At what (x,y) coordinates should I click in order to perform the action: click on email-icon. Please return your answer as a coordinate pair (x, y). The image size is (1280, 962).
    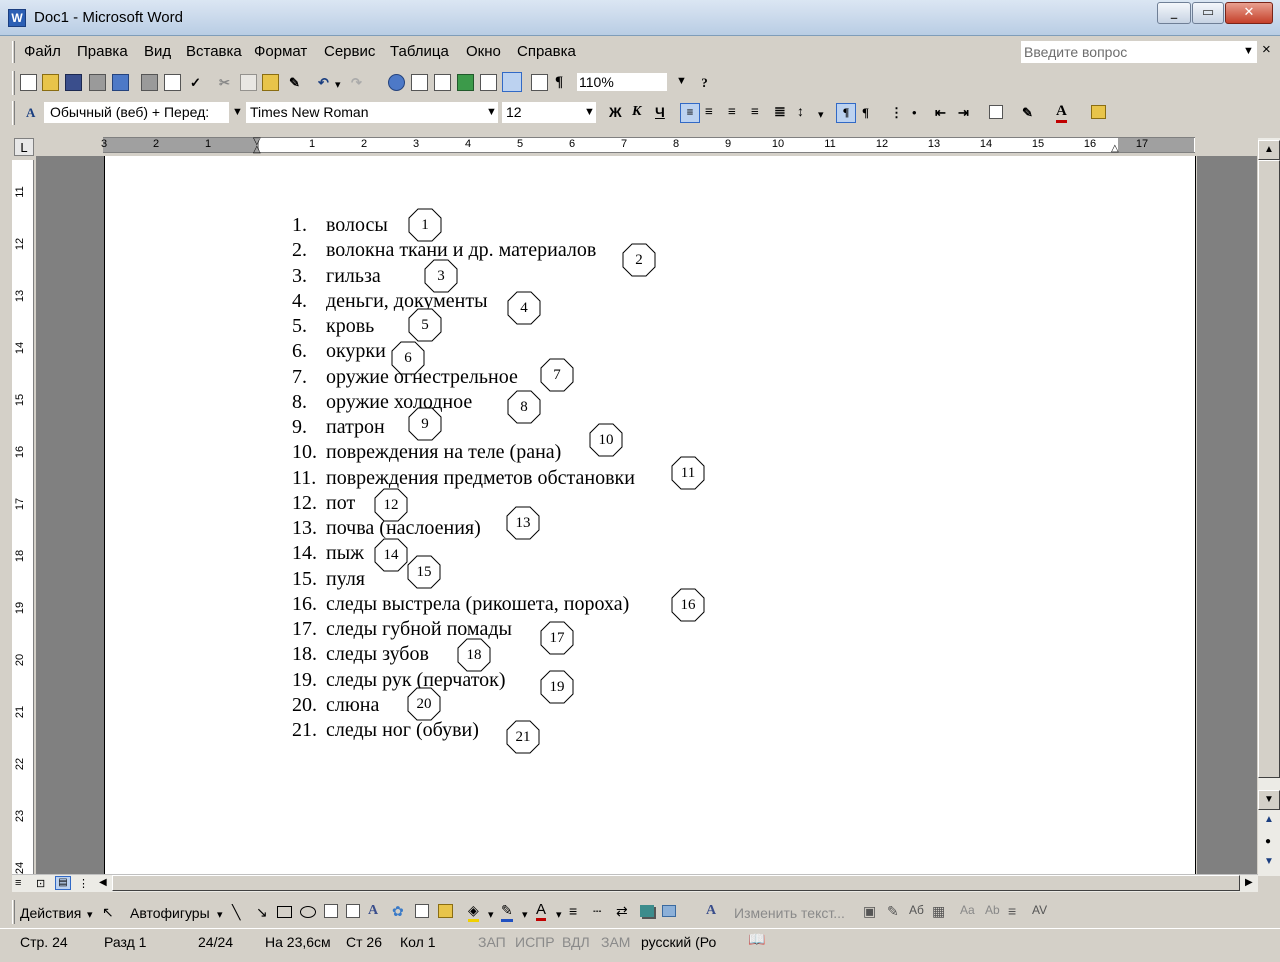
    Looking at the image, I should click on (120, 82).